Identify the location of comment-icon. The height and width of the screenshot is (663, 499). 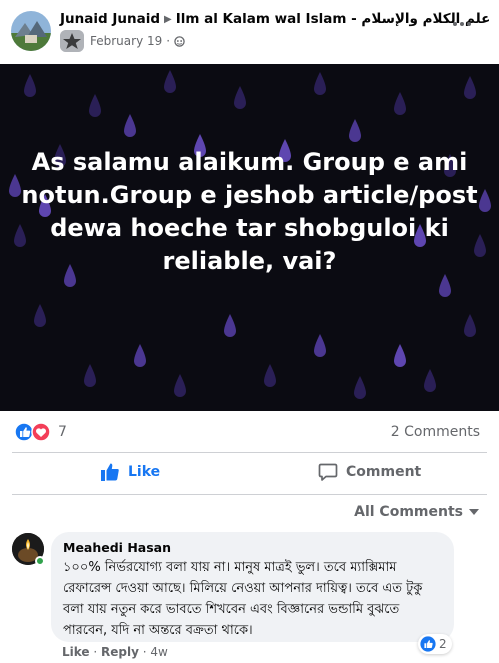
(328, 472).